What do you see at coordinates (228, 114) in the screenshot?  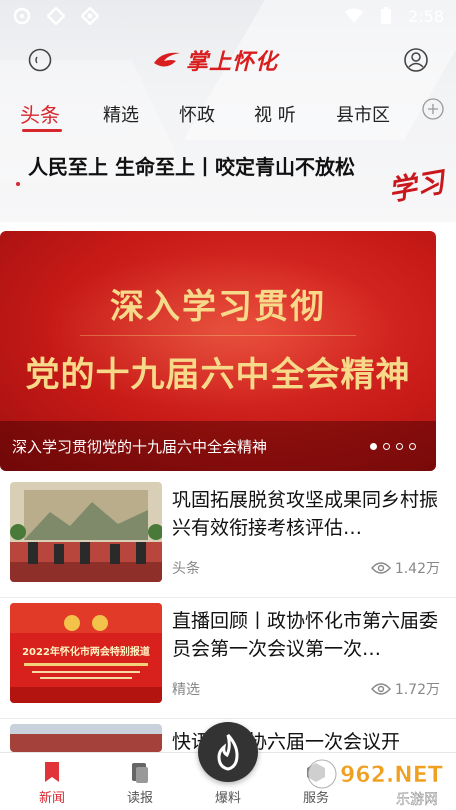 I see `category-tabs: 头条 精选 怀政 视 听 县市区` at bounding box center [228, 114].